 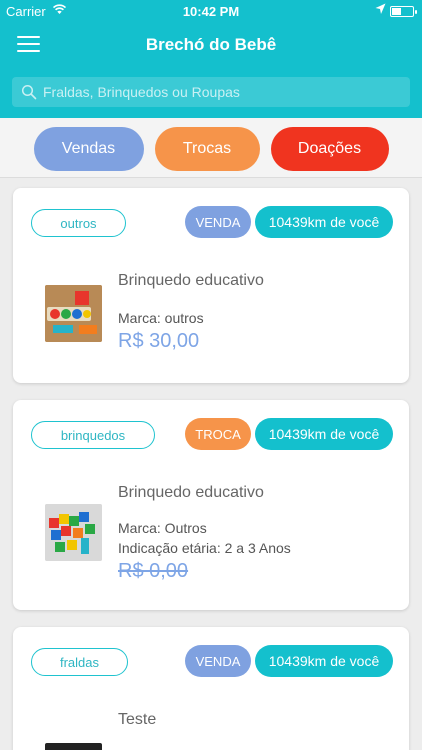 What do you see at coordinates (78, 223) in the screenshot?
I see `category-tag: outros` at bounding box center [78, 223].